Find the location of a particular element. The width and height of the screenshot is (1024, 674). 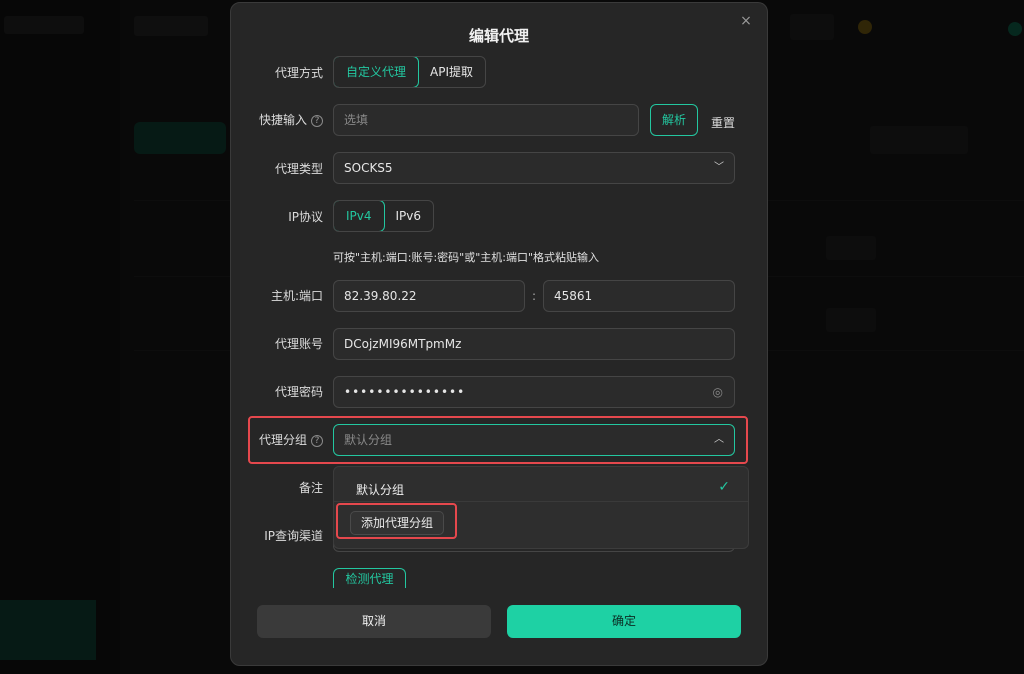

tab-custom-proxy: 自定义代理 is located at coordinates (377, 72).